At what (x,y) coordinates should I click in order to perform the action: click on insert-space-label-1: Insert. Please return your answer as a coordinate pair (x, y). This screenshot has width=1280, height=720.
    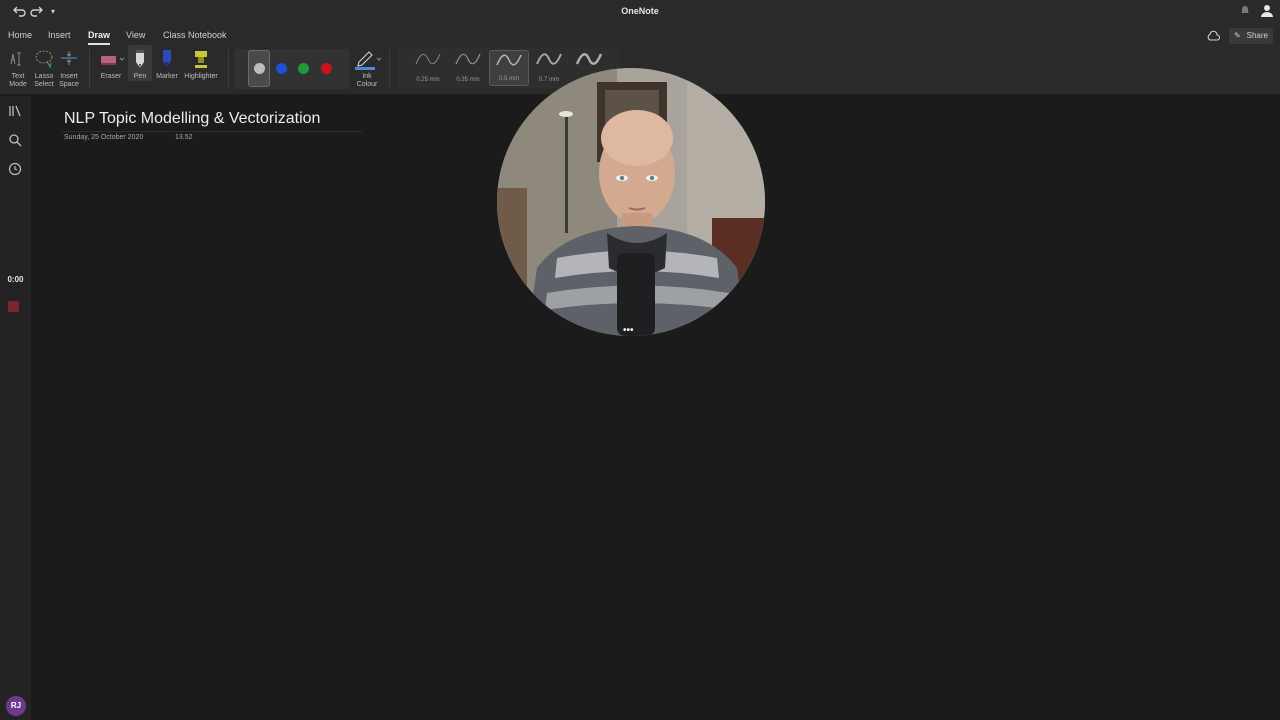
    Looking at the image, I should click on (69, 76).